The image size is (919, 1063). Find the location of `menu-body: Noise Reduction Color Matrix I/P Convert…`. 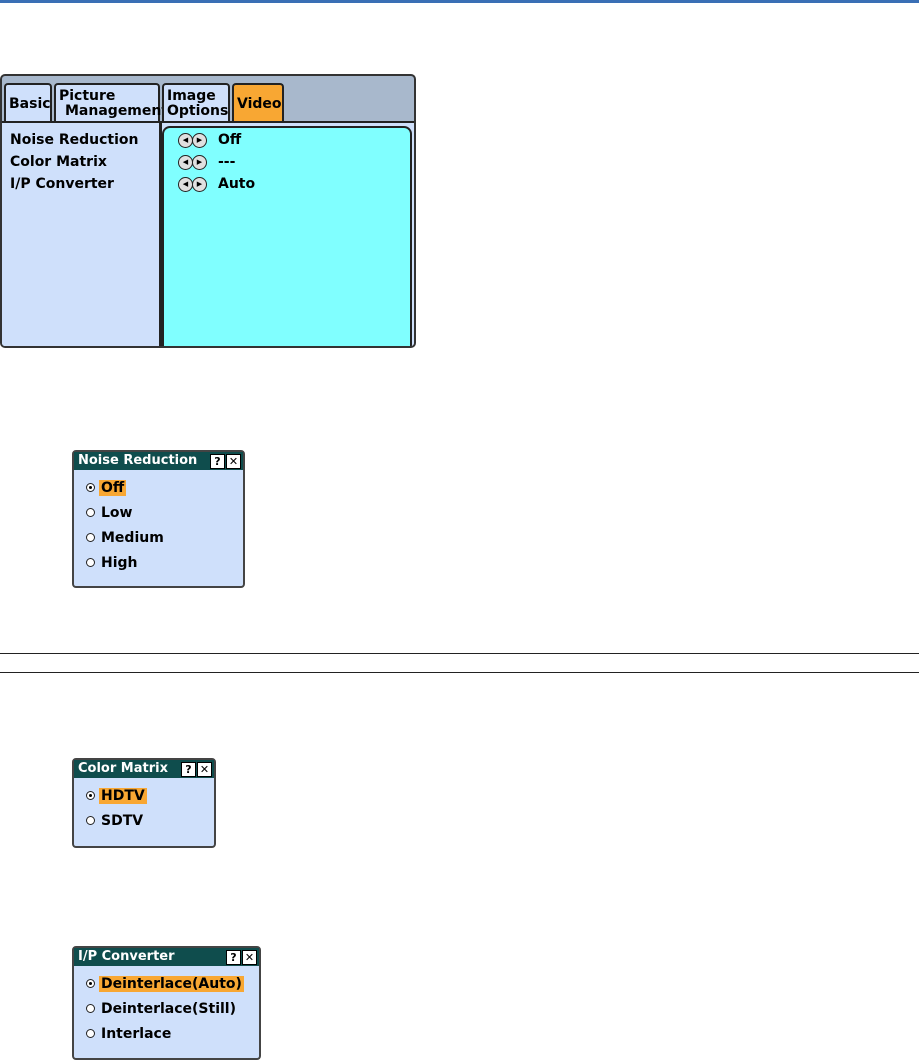

menu-body: Noise Reduction Color Matrix I/P Convert… is located at coordinates (208, 233).